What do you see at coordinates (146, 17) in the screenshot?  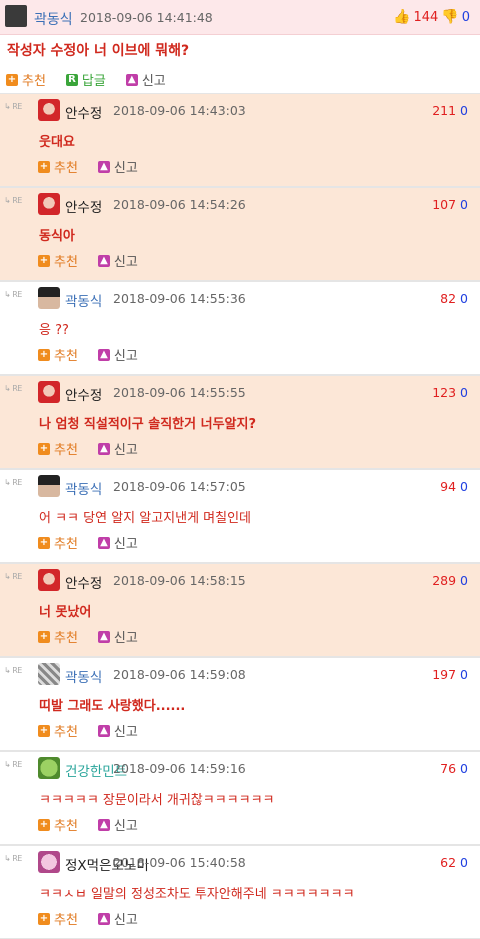 I see `post-date: 2018-09-06 14:41:48` at bounding box center [146, 17].